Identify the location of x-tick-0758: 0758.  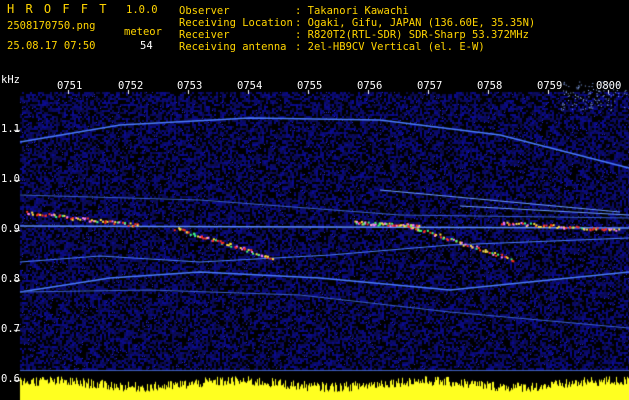
(490, 86).